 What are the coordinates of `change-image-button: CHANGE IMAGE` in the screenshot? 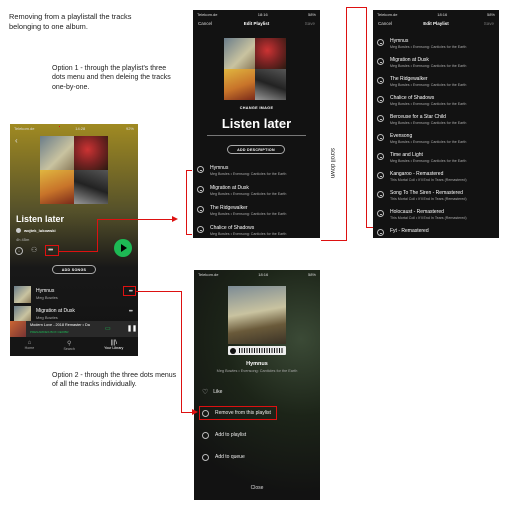 It's located at (256, 108).